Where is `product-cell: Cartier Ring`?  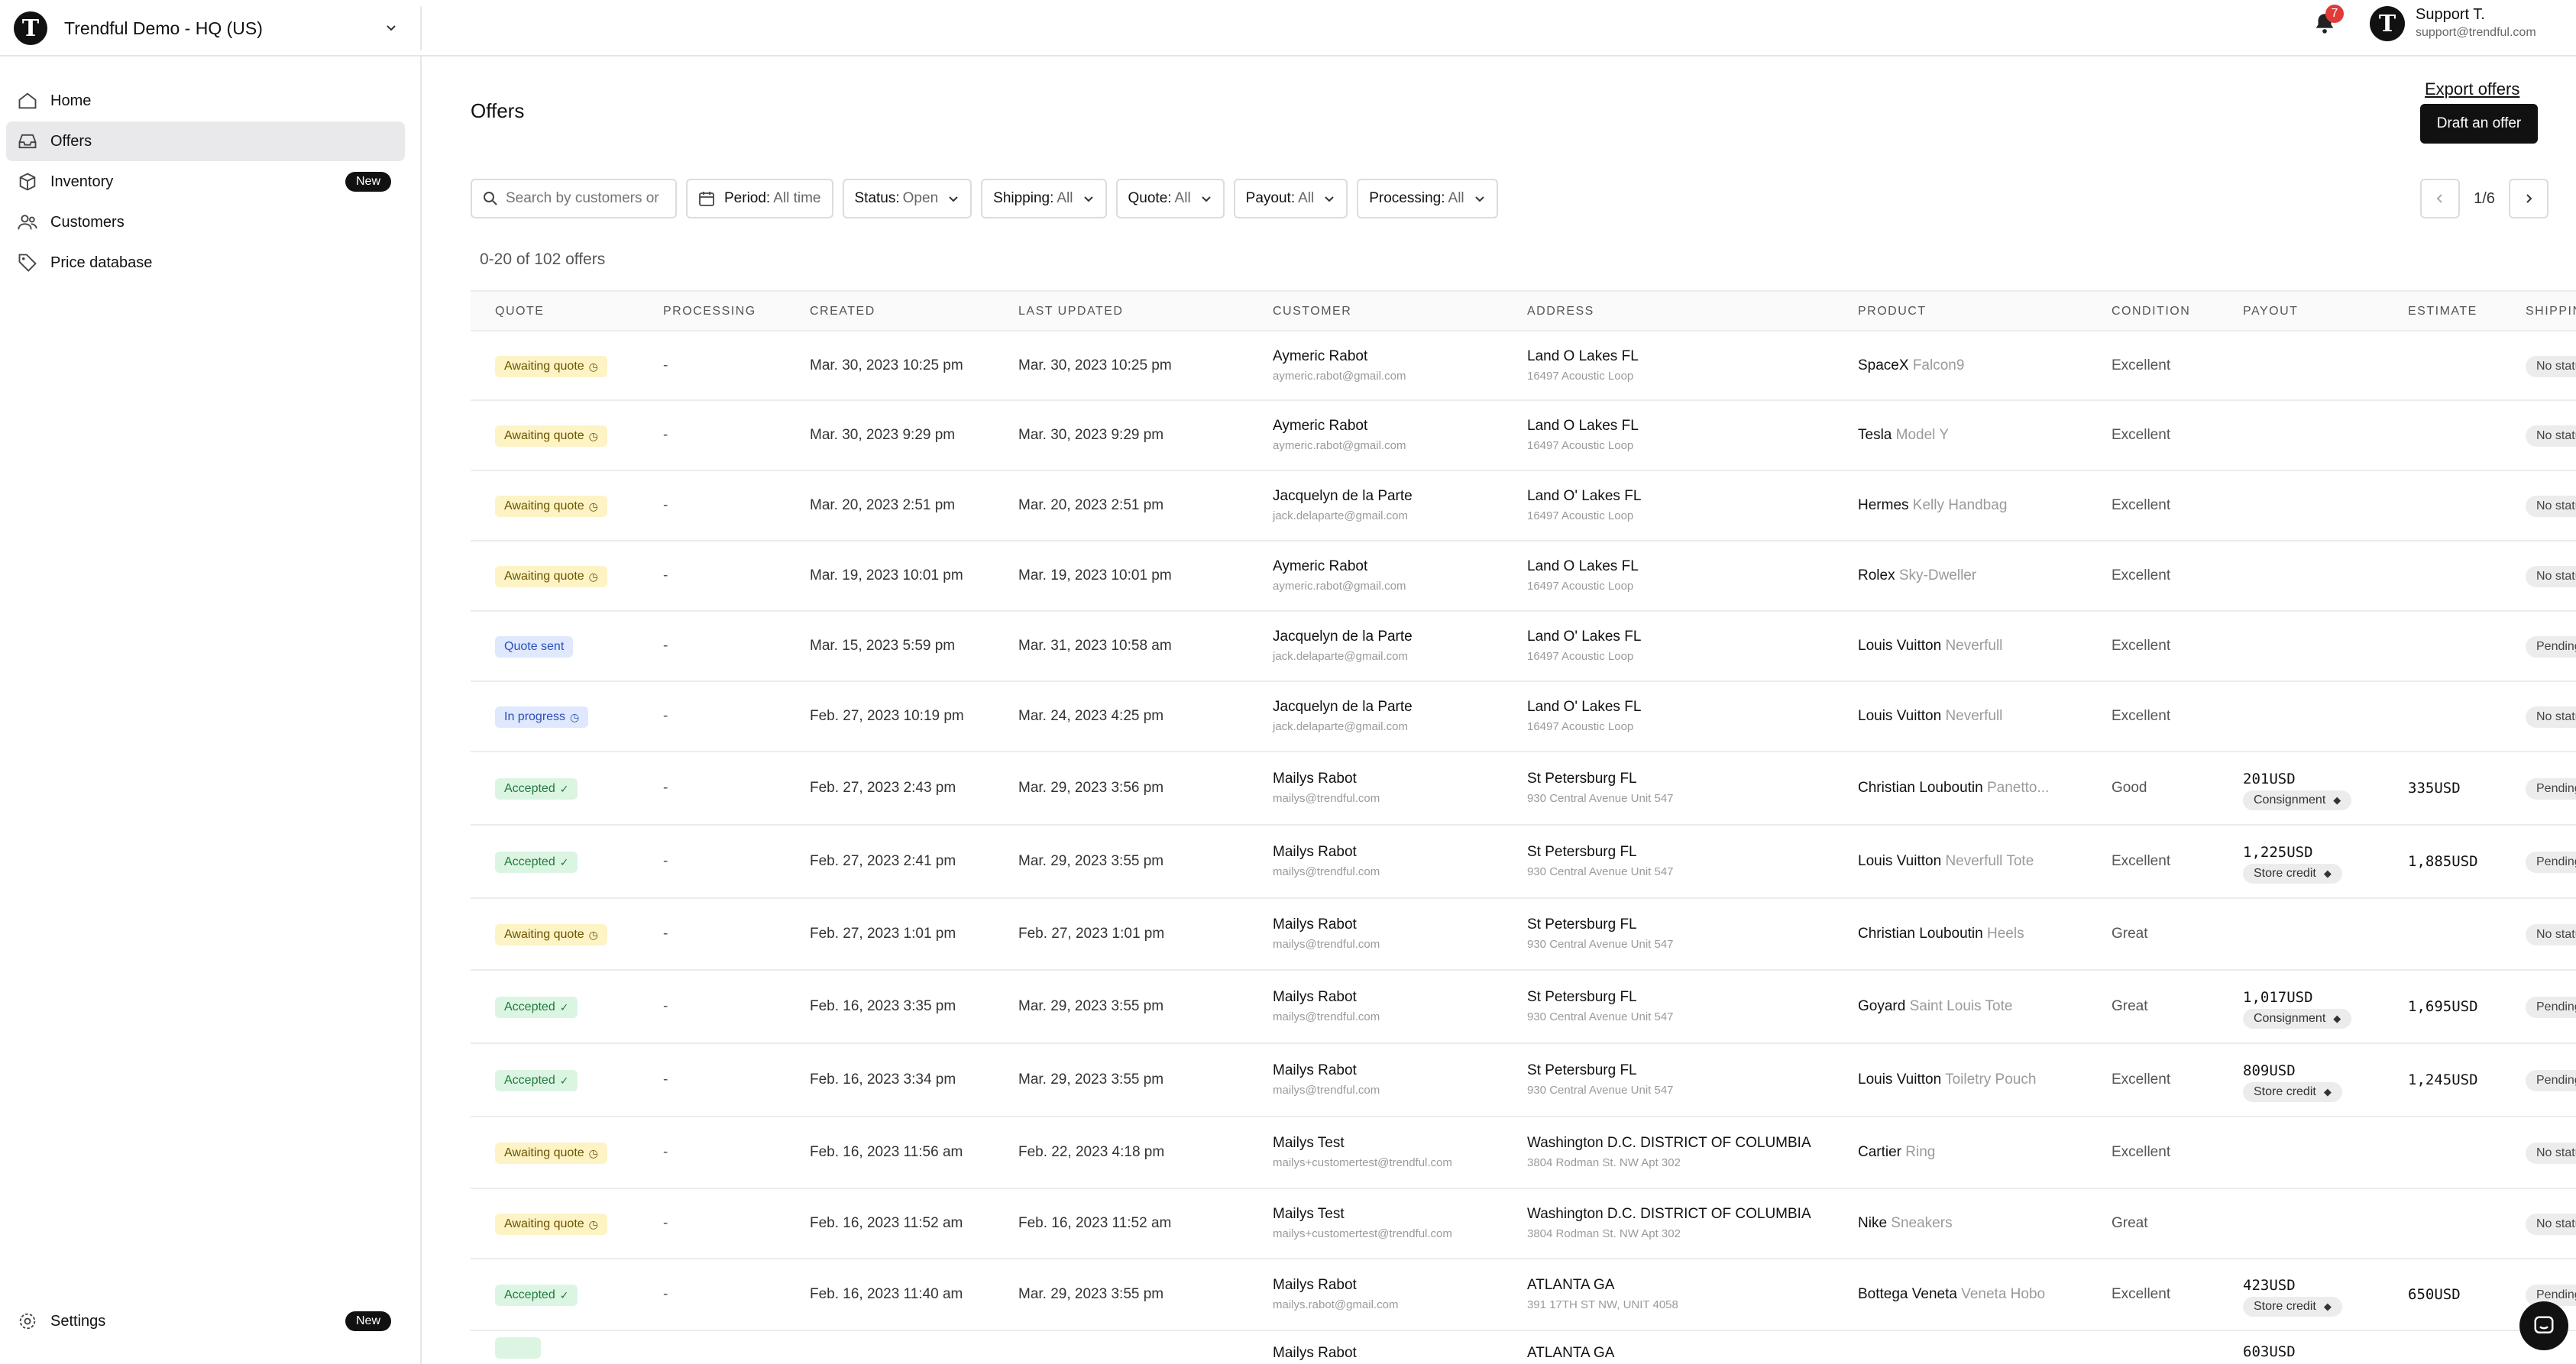 product-cell: Cartier Ring is located at coordinates (1896, 1152).